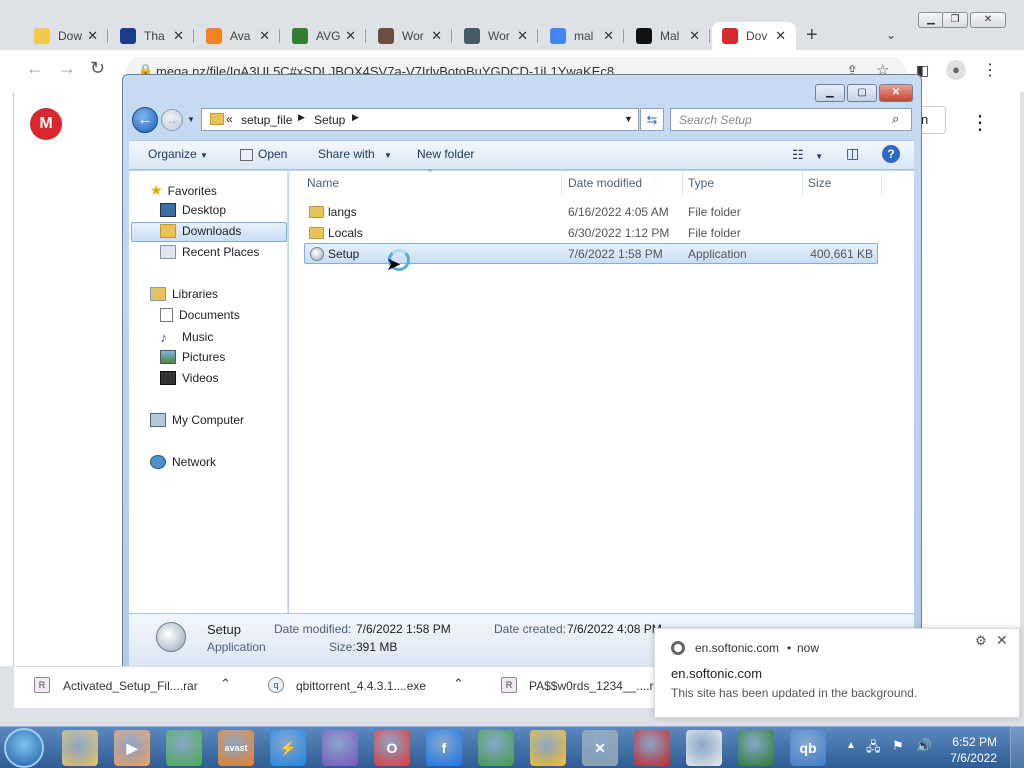  Describe the element at coordinates (628, 119) in the screenshot. I see `address-dropdown-icon: ▼` at that location.